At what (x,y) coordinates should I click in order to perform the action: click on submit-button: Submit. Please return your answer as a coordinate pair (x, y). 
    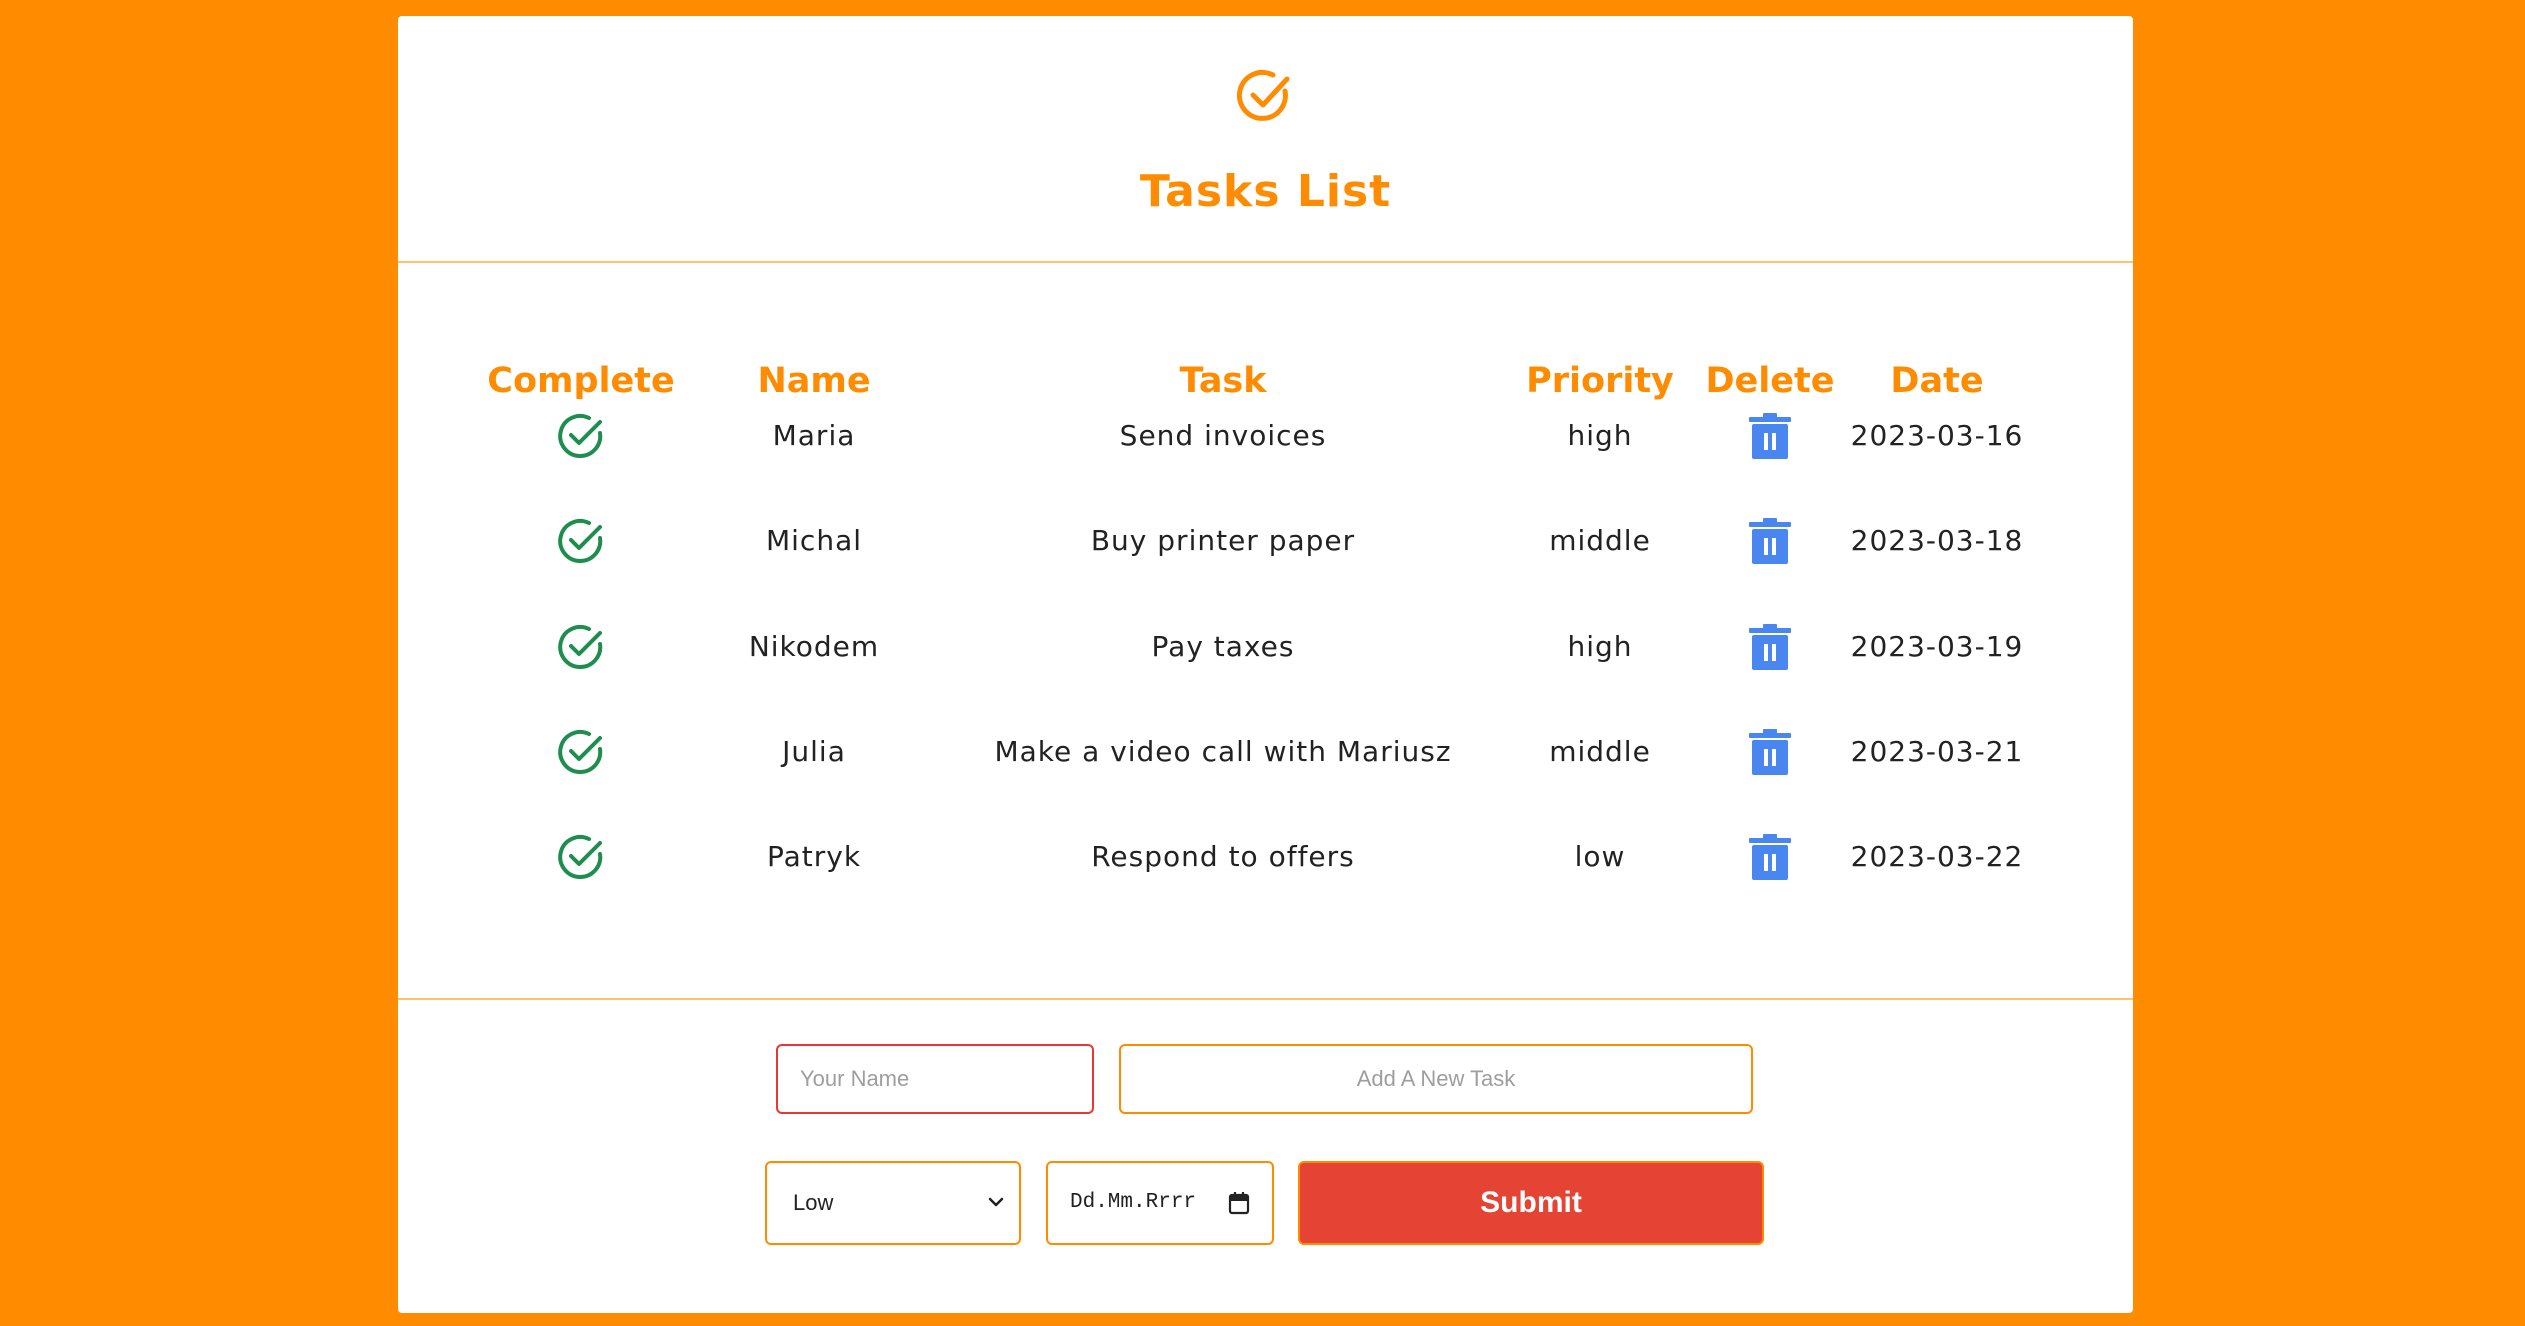
    Looking at the image, I should click on (1531, 1203).